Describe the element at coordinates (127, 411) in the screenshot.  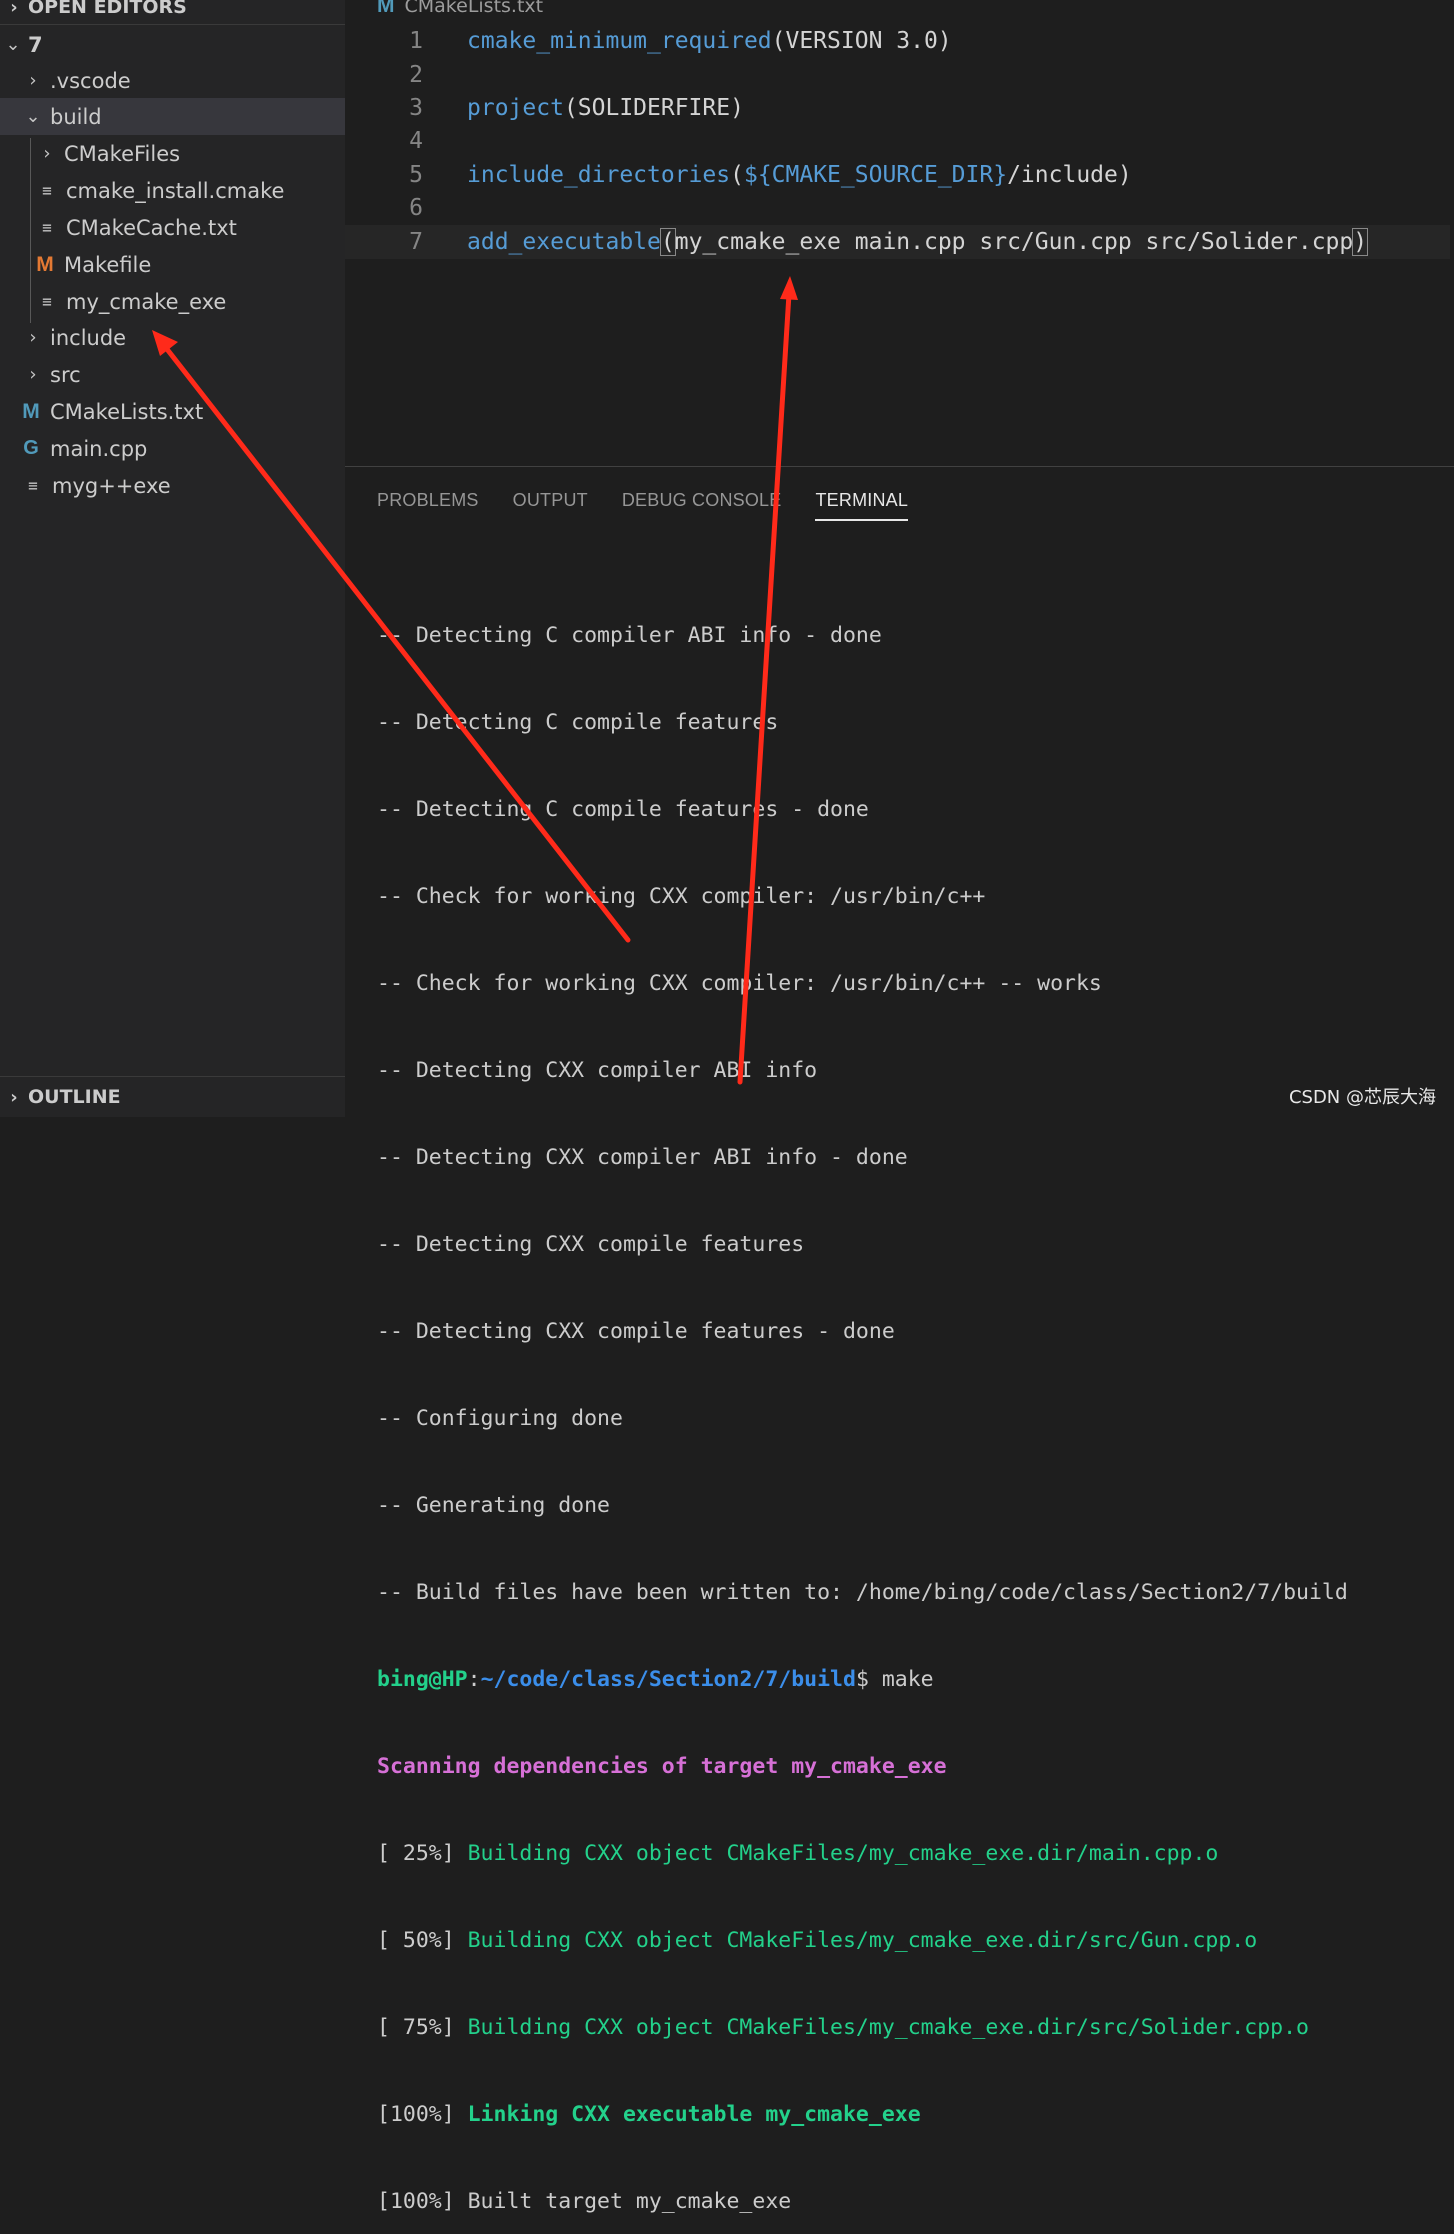
I see `tree-label: CMakeLists.txt` at that location.